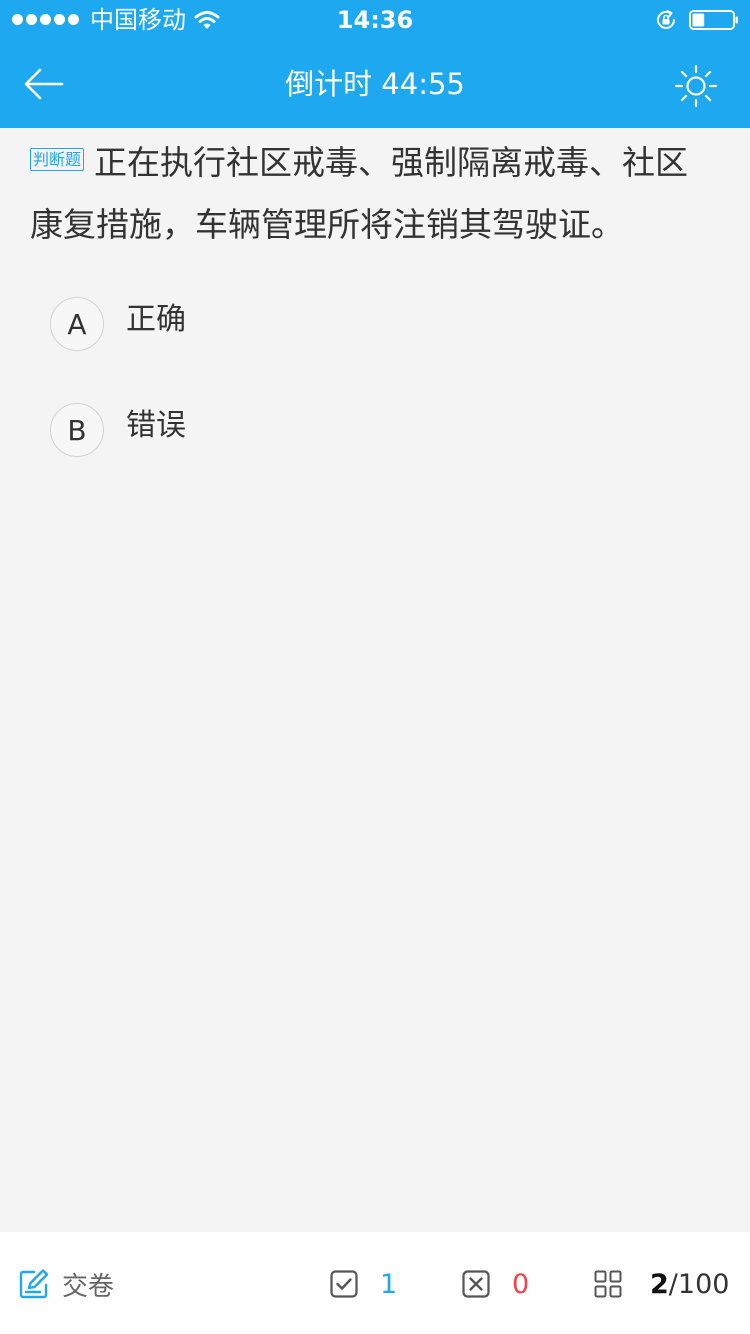  I want to click on option-text: 正确, so click(156, 319).